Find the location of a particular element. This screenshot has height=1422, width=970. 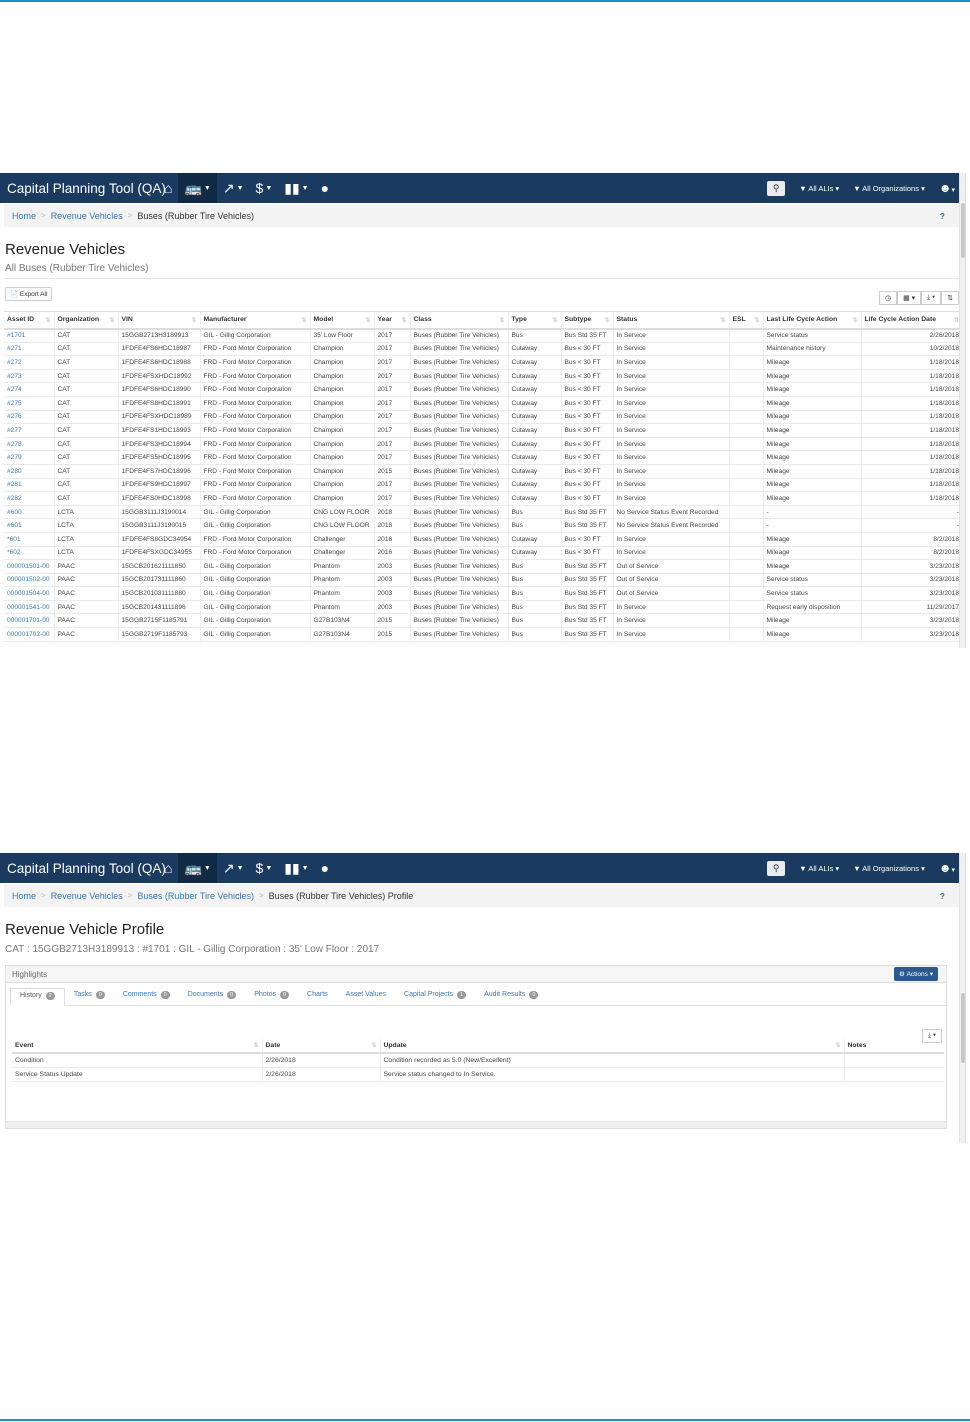

asset-id-link: #273 is located at coordinates (29, 376).